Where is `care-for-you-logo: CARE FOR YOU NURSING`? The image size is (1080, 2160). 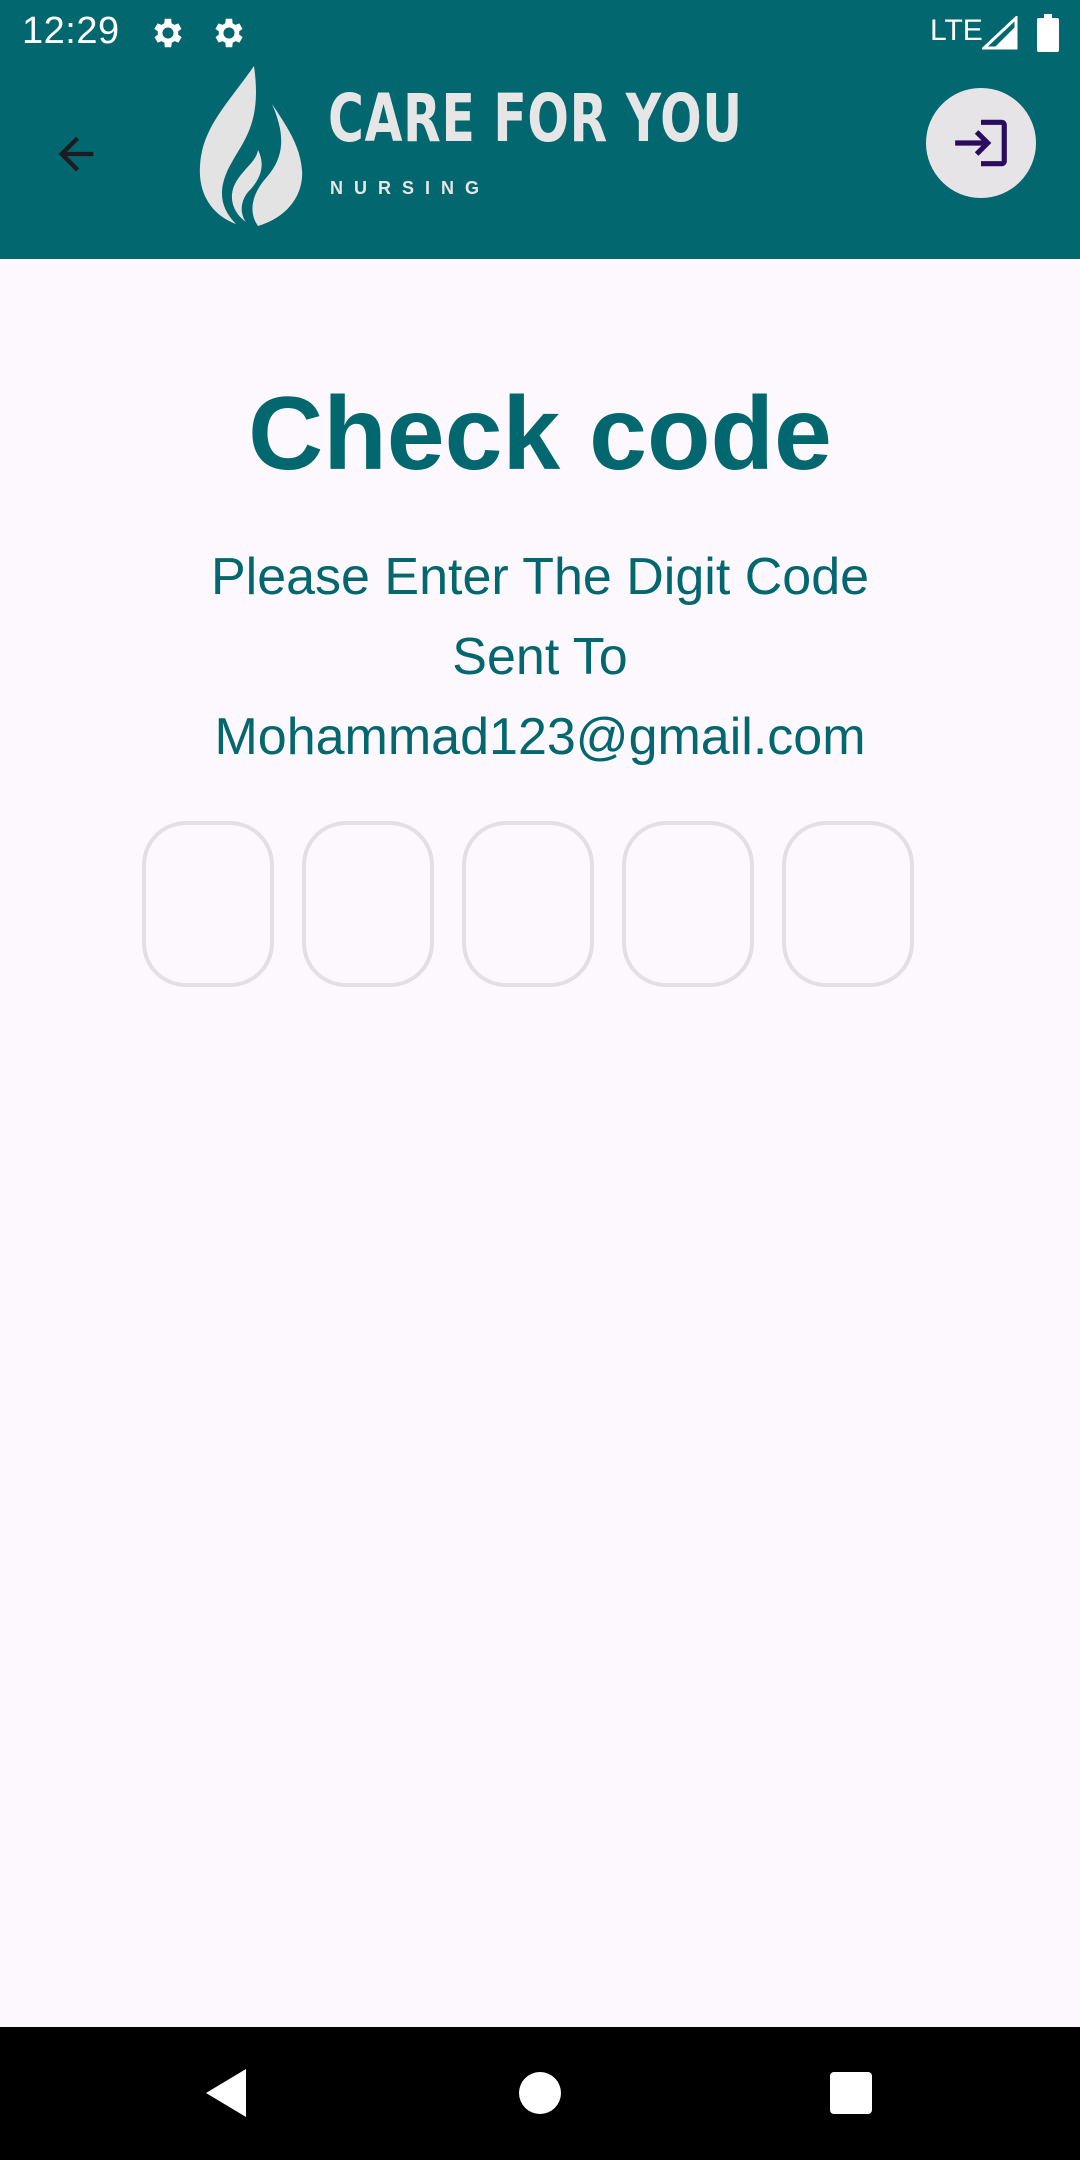 care-for-you-logo: CARE FOR YOU NURSING is located at coordinates (469, 146).